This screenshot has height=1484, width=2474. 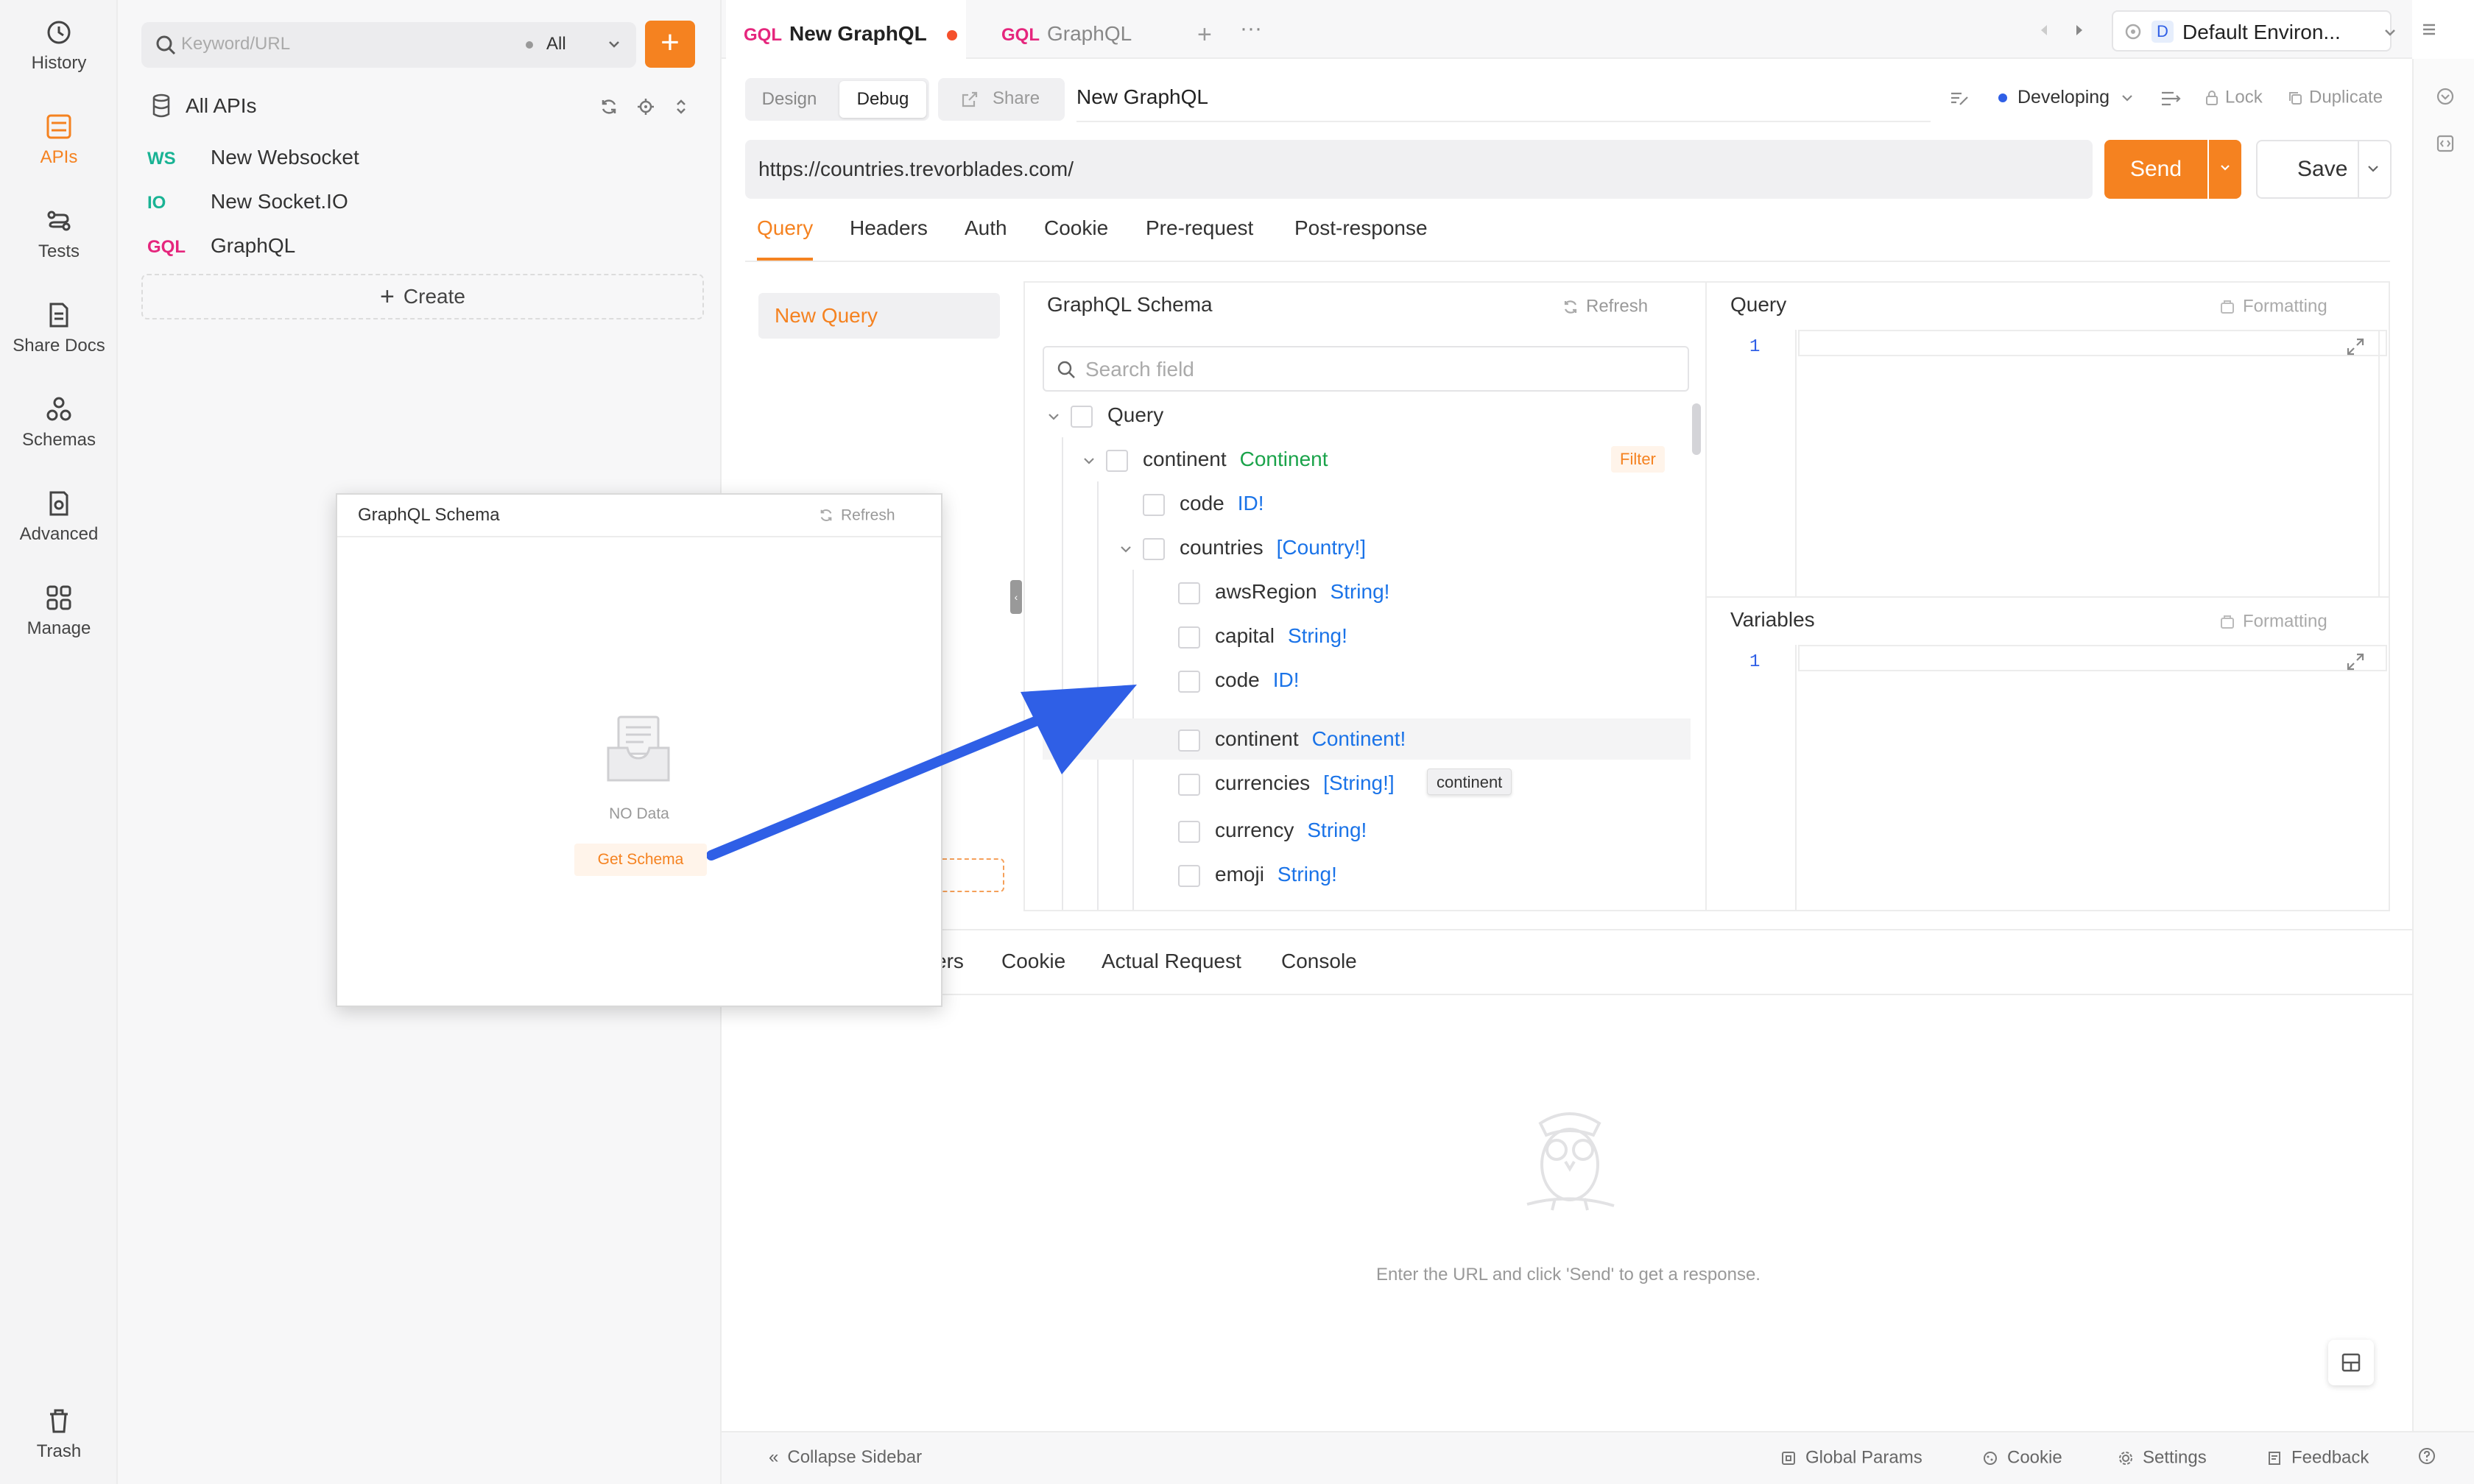 I want to click on schema-row-continent: continent Continent Filter, so click(x=1390, y=459).